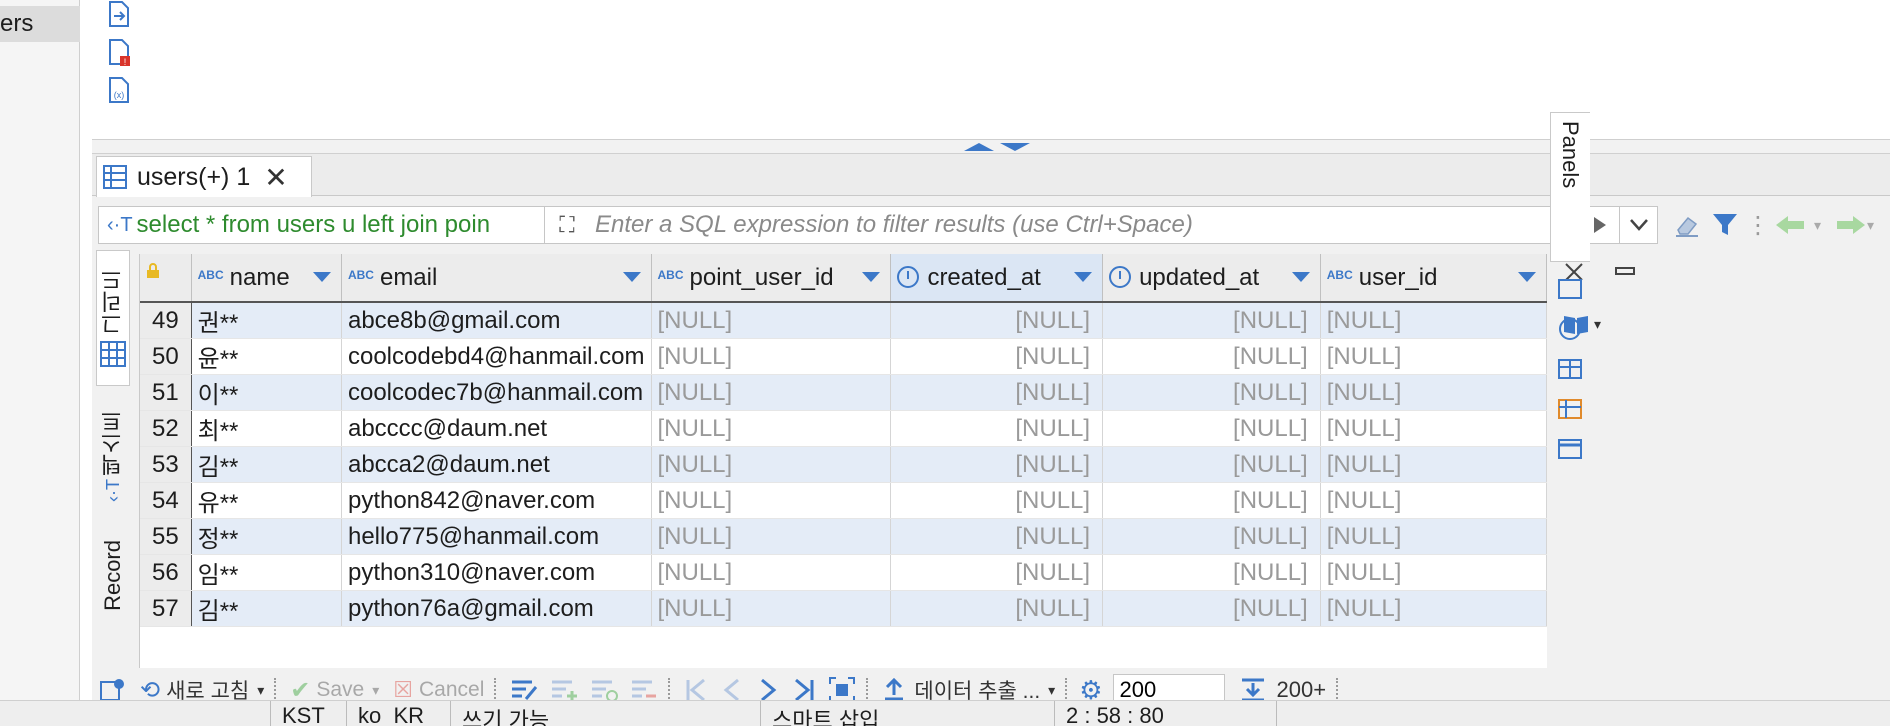 Image resolution: width=1890 pixels, height=726 pixels. Describe the element at coordinates (322, 225) in the screenshot. I see `sql-query-preview: ‹·T select * from users u left join poin` at that location.